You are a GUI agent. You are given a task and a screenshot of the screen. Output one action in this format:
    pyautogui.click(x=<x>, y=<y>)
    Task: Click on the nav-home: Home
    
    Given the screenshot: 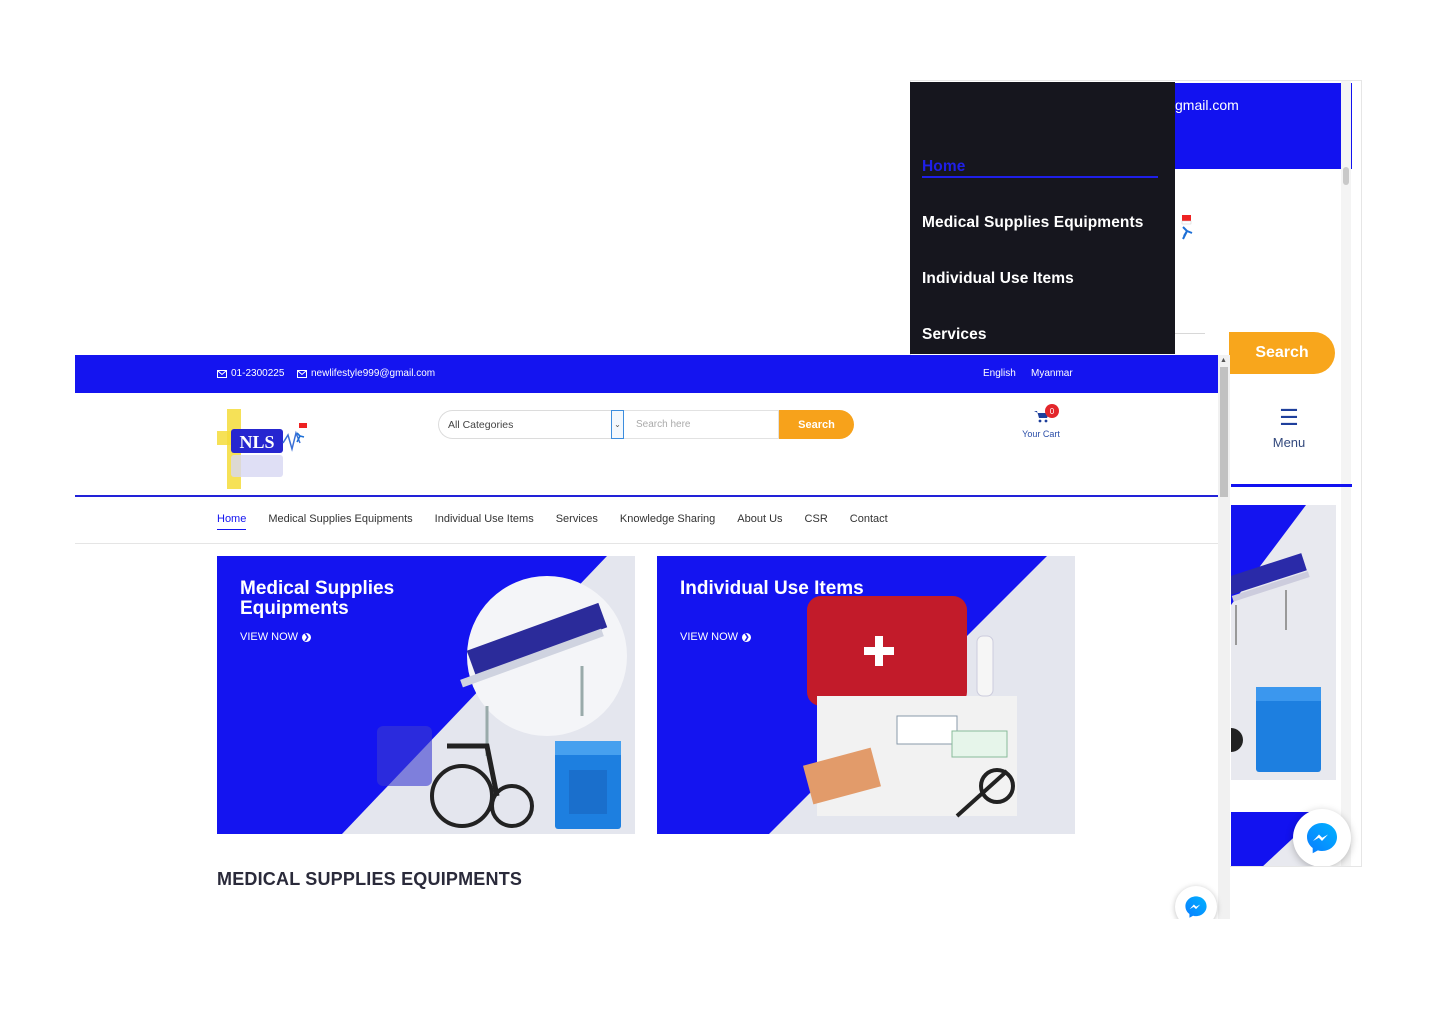 What is the action you would take?
    pyautogui.click(x=232, y=521)
    